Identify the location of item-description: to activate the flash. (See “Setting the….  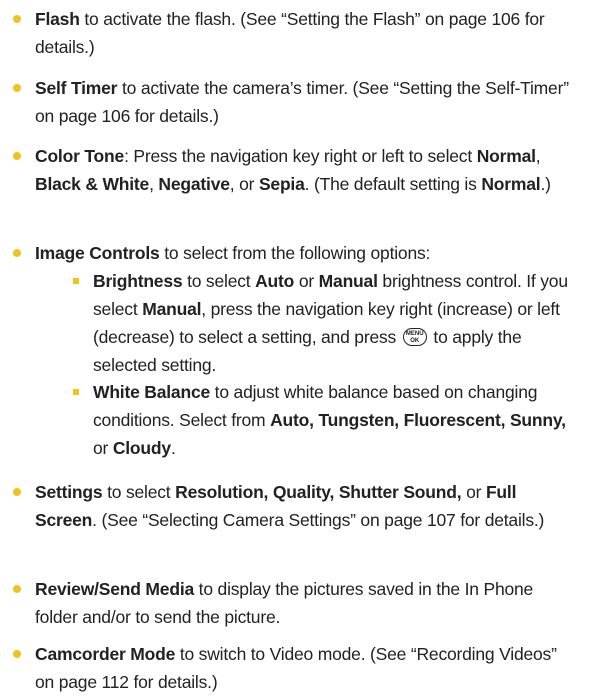
(290, 33).